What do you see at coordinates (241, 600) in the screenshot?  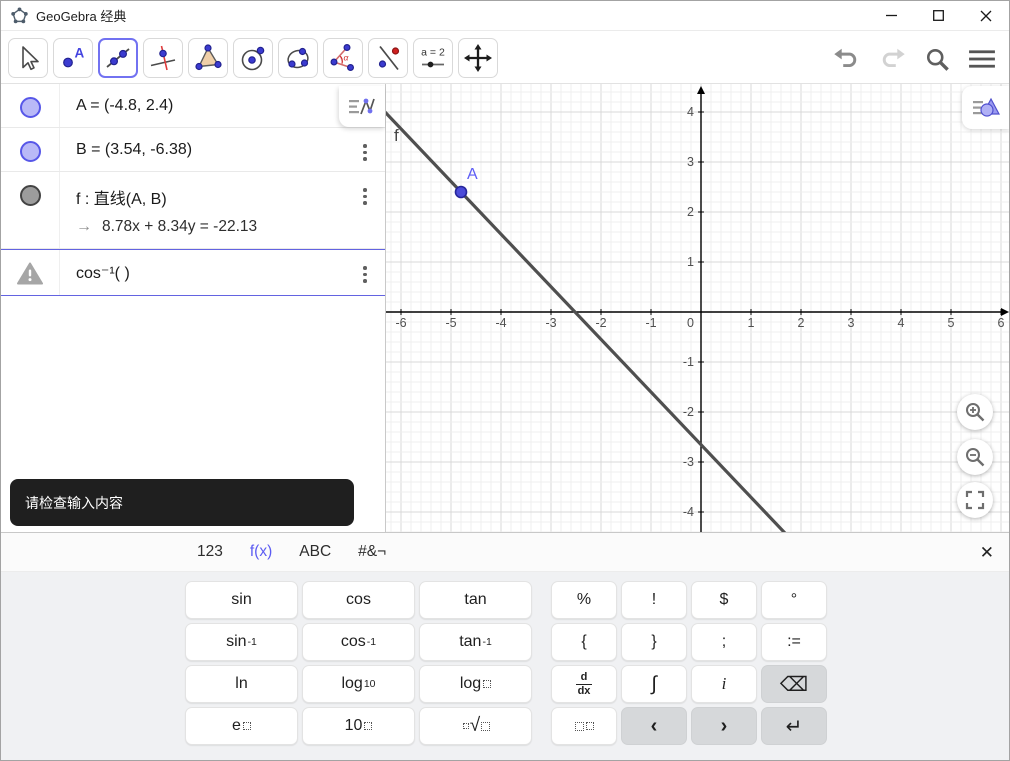 I see `key-sin: sin` at bounding box center [241, 600].